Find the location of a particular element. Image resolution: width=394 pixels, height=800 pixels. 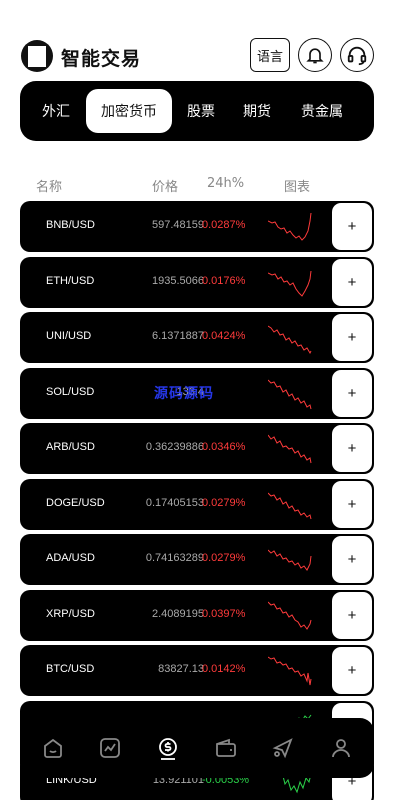

trade-coin-icon is located at coordinates (168, 749).